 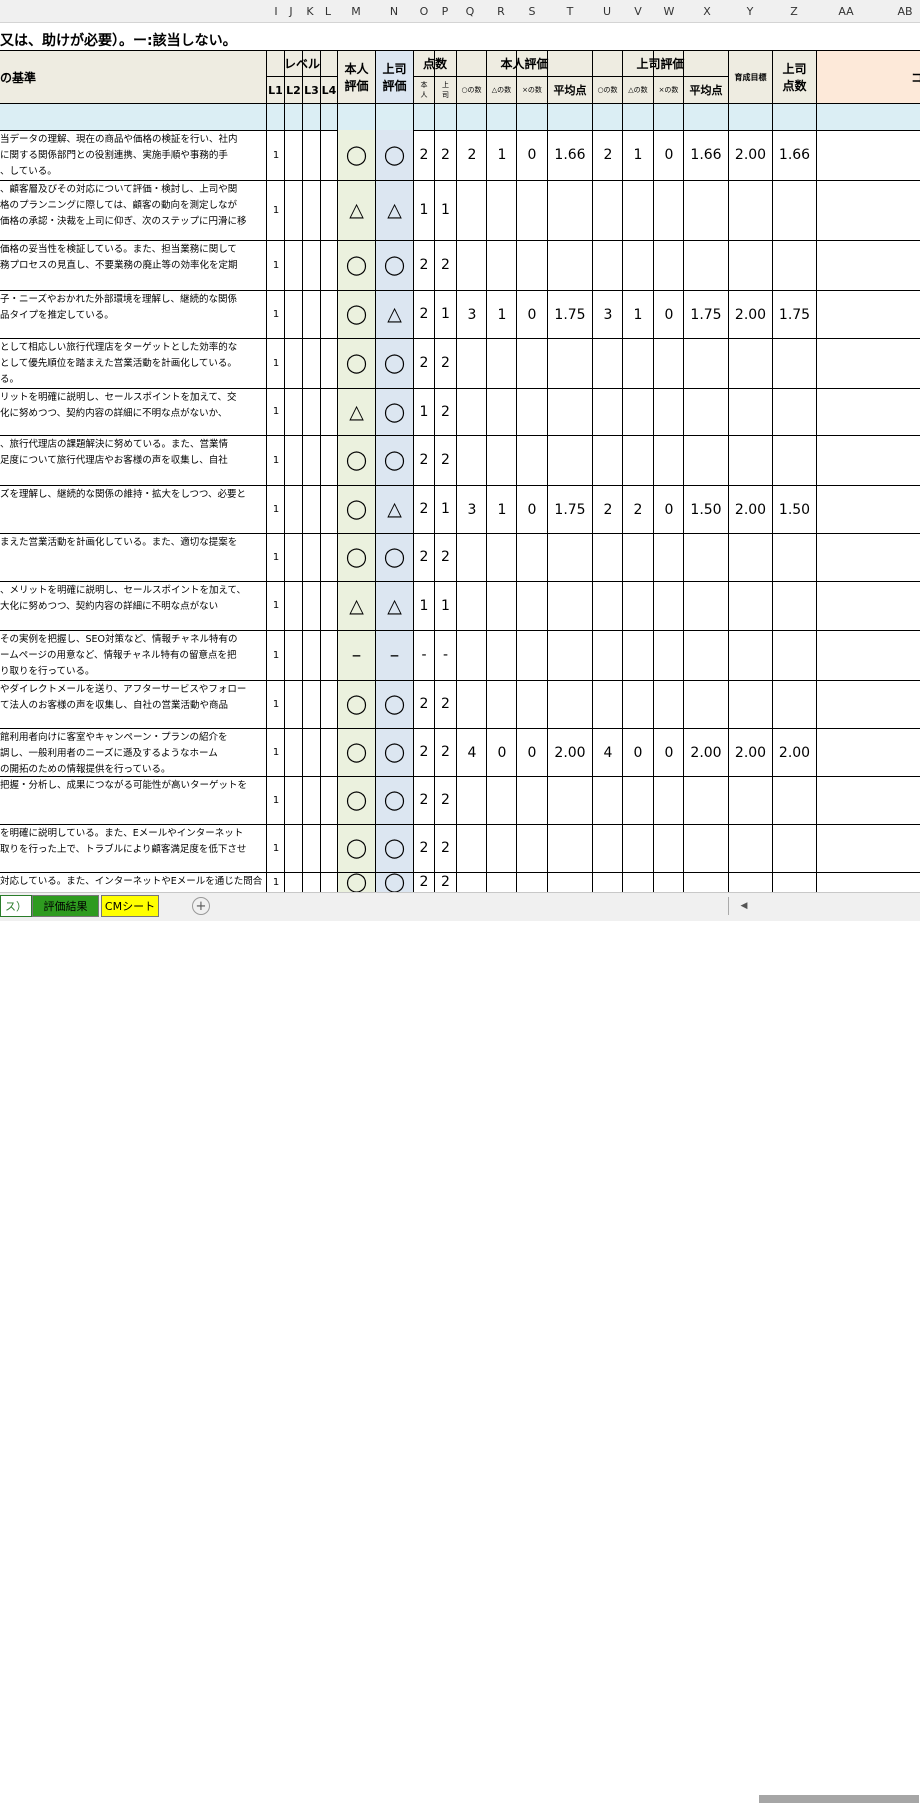 What do you see at coordinates (356, 655) in the screenshot?
I see `self-eval-cell: –` at bounding box center [356, 655].